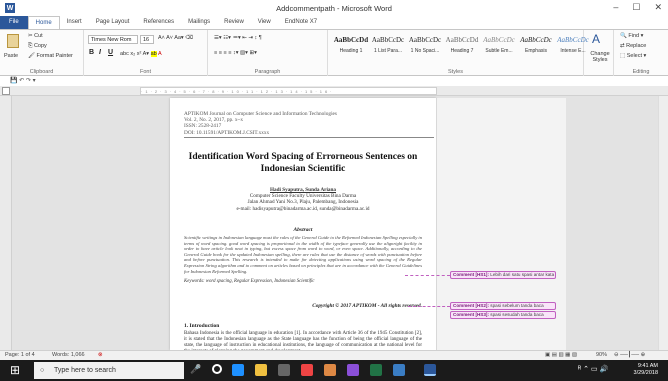 This screenshot has width=668, height=381. What do you see at coordinates (235, 53) in the screenshot?
I see `align-buttons: ≡ ≡ ≡ ≡ ↕▾ ▨▾ ⊞▾` at bounding box center [235, 53].